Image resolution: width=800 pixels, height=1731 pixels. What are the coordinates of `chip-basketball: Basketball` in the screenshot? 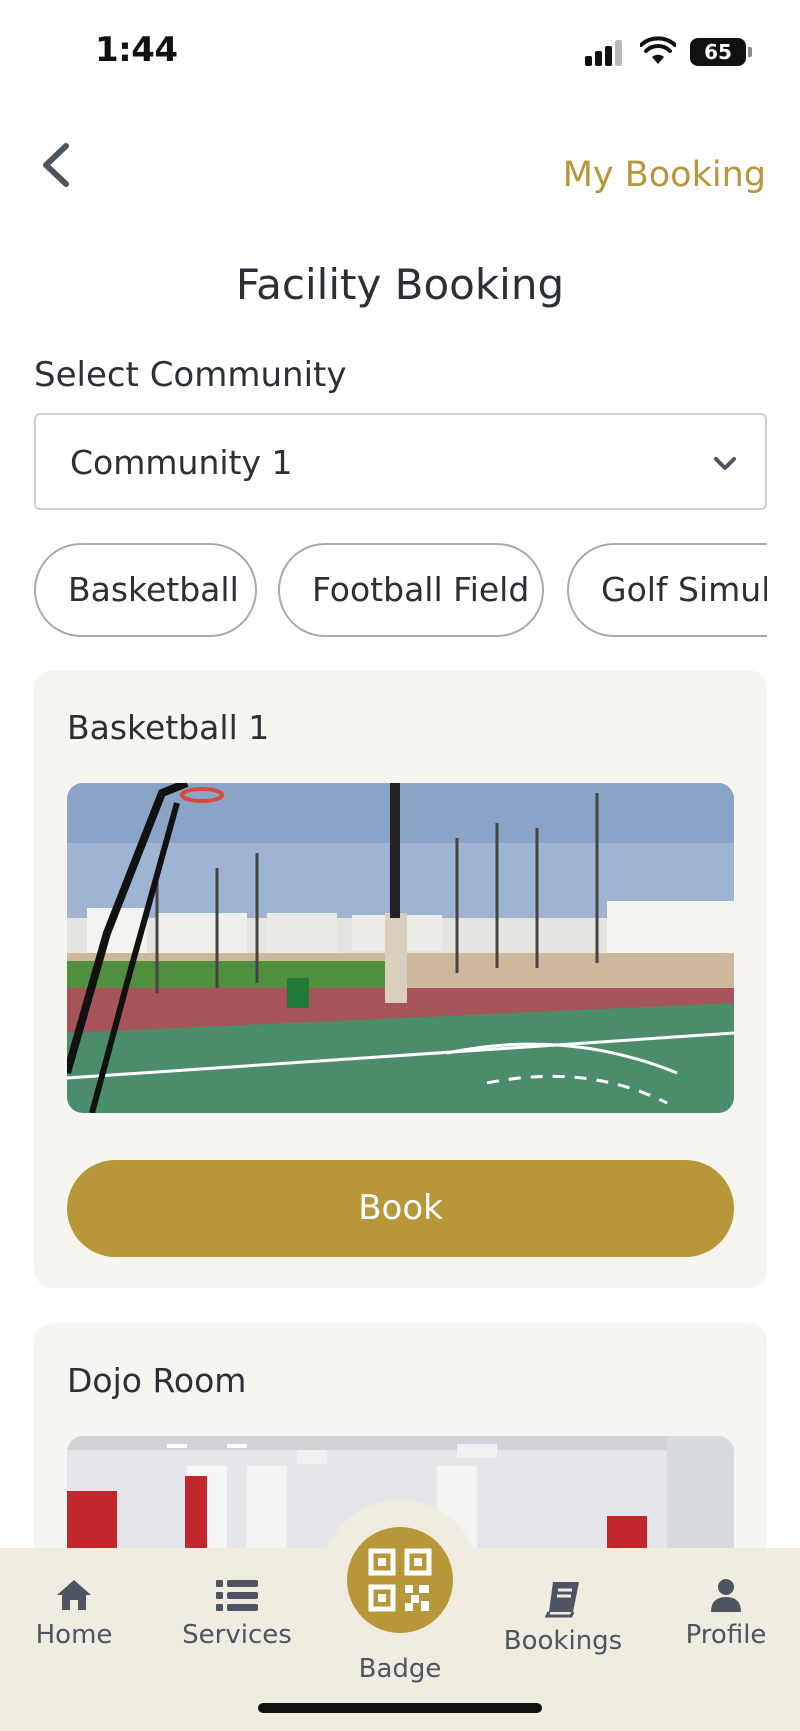 It's located at (145, 590).